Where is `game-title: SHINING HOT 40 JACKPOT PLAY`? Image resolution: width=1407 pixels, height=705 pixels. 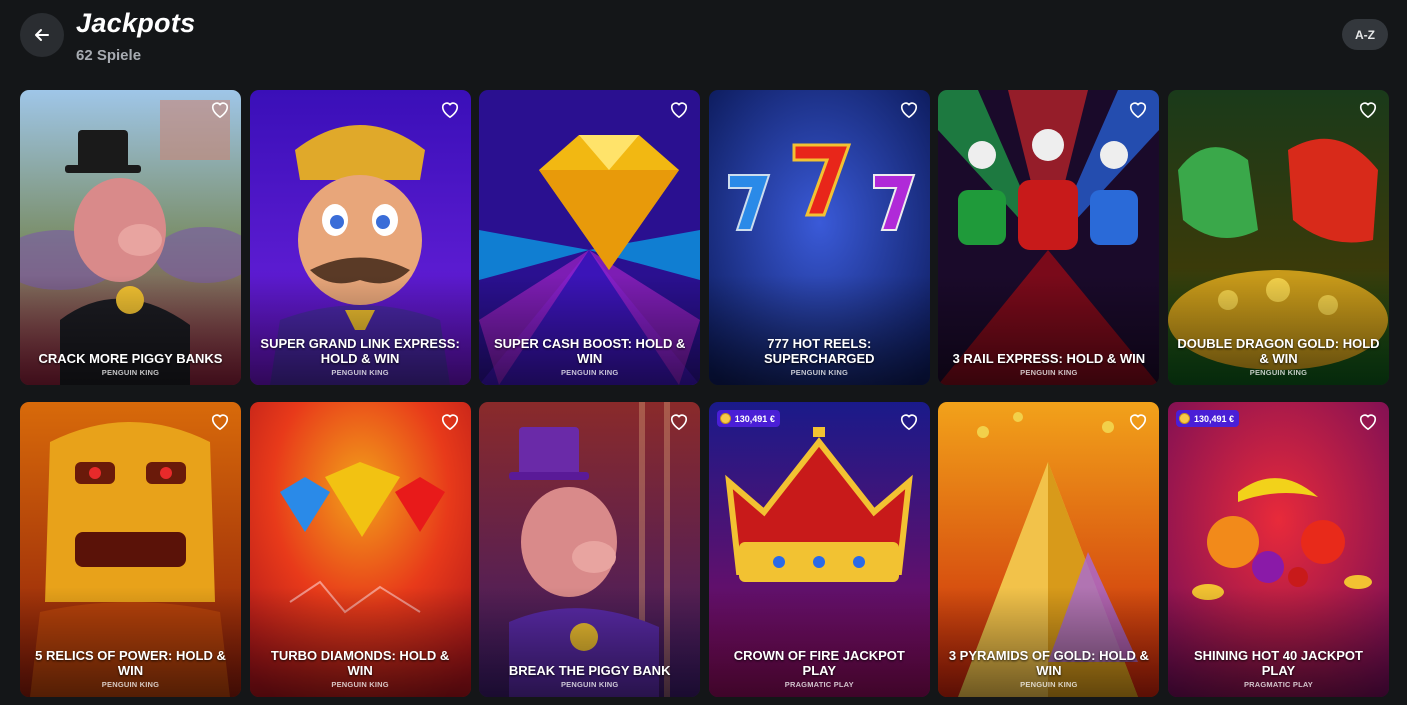 game-title: SHINING HOT 40 JACKPOT PLAY is located at coordinates (1278, 663).